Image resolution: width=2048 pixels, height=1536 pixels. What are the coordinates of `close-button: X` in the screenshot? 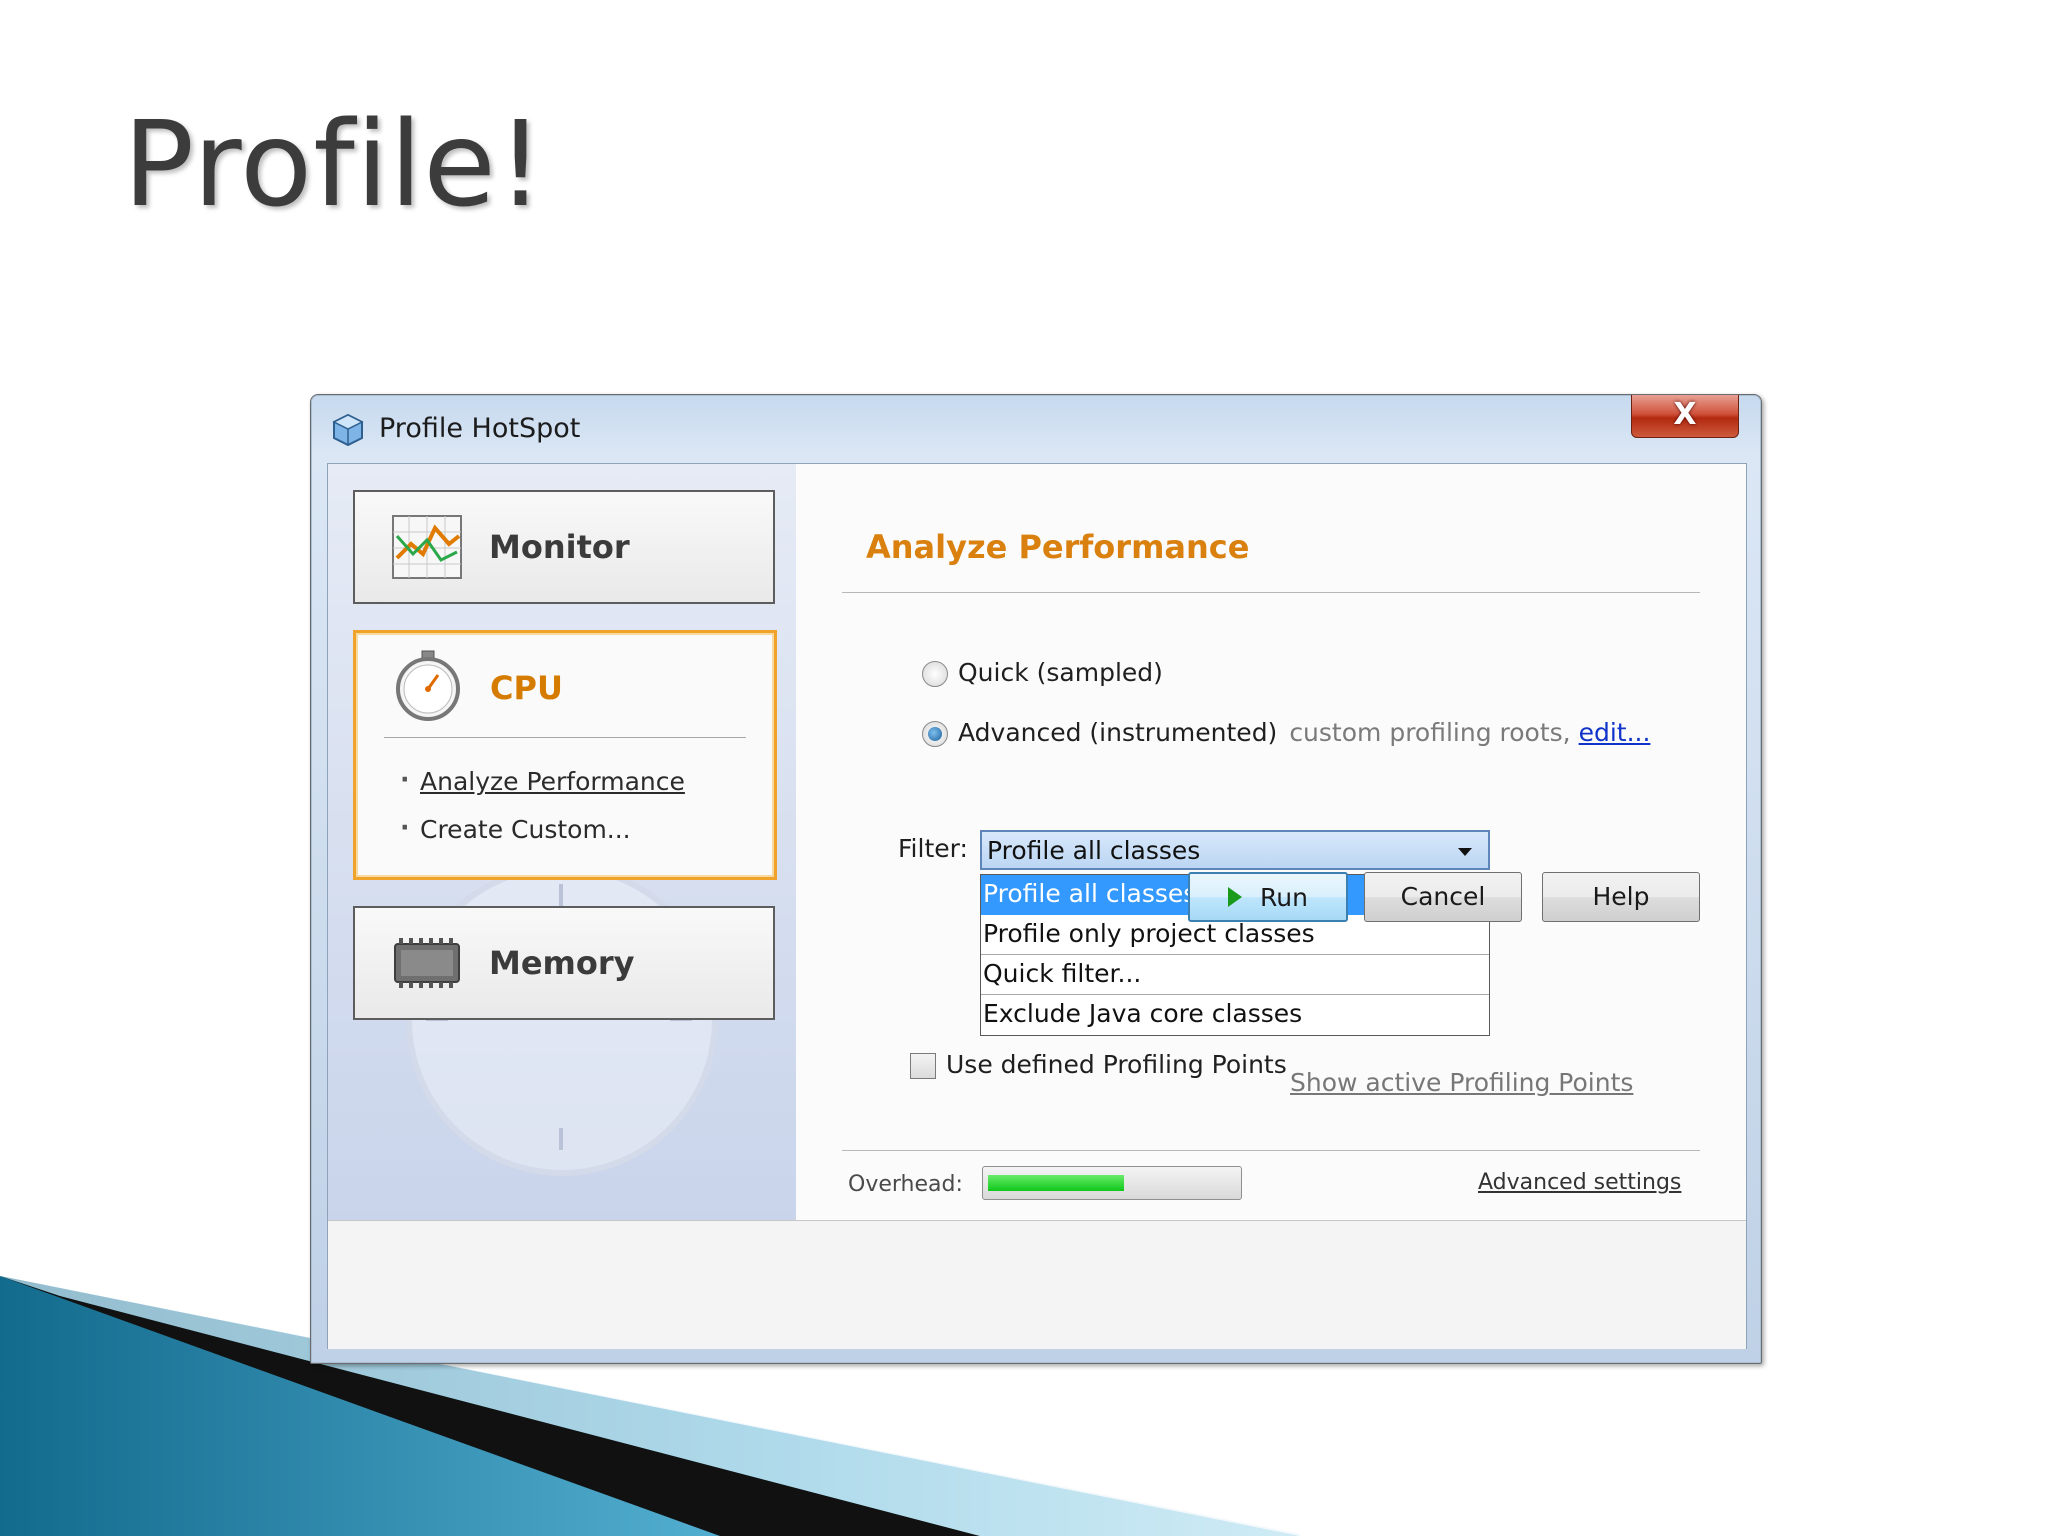 It's located at (1685, 416).